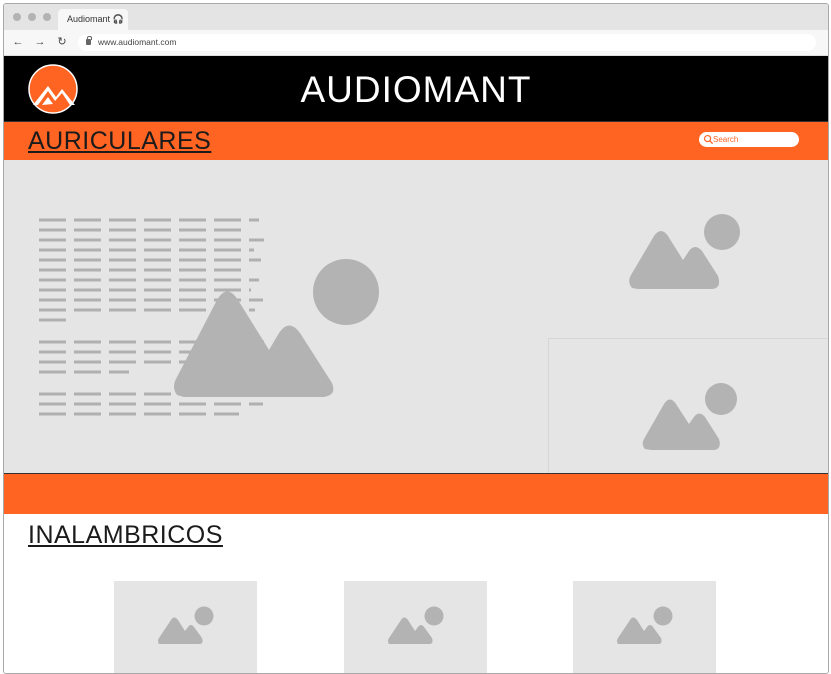 This screenshot has height=674, width=831. I want to click on site-header: AUDIOMANT, so click(416, 88).